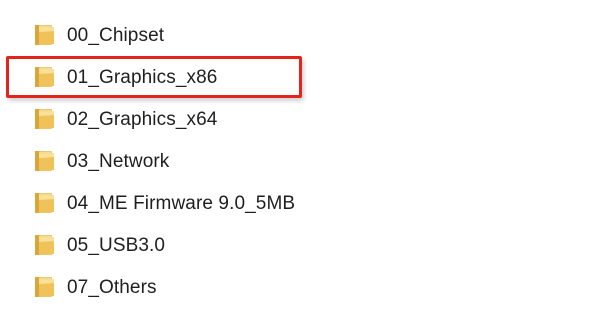 This screenshot has height=325, width=604. What do you see at coordinates (118, 161) in the screenshot?
I see `folder-label: 03_Network` at bounding box center [118, 161].